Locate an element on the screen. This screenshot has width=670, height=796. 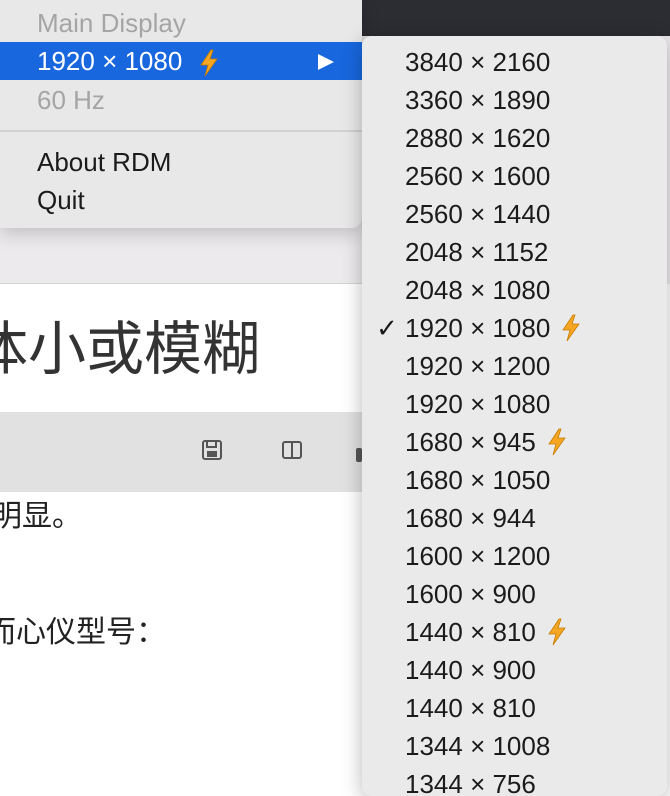
submenu-item-resolution: 2048 × 1080 is located at coordinates (514, 290).